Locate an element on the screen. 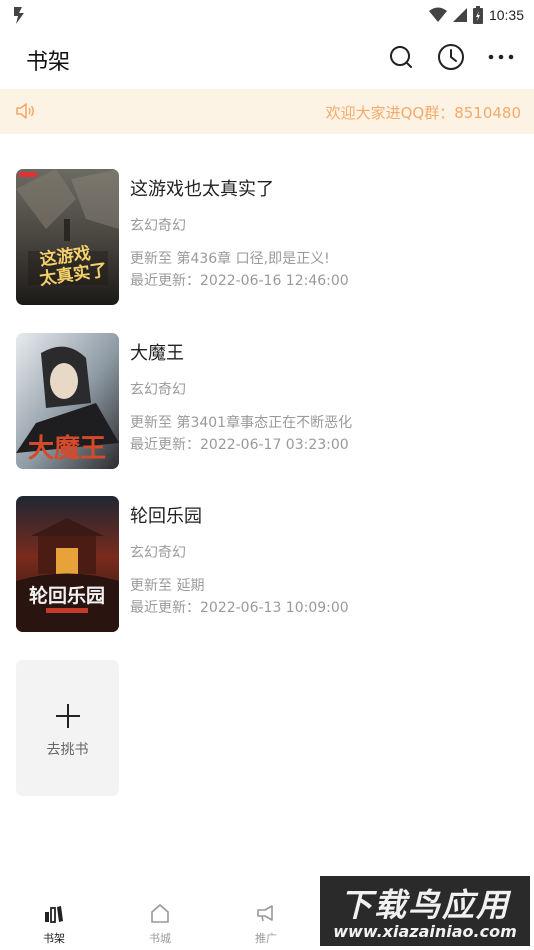 This screenshot has width=534, height=950. history-button is located at coordinates (451, 57).